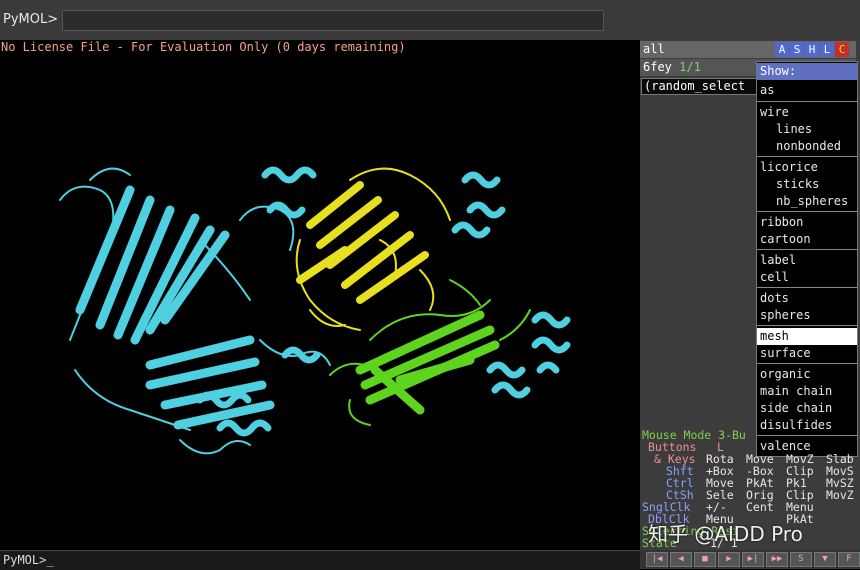 The height and width of the screenshot is (570, 860). I want to click on menu-item-main-chain: main chain, so click(807, 391).